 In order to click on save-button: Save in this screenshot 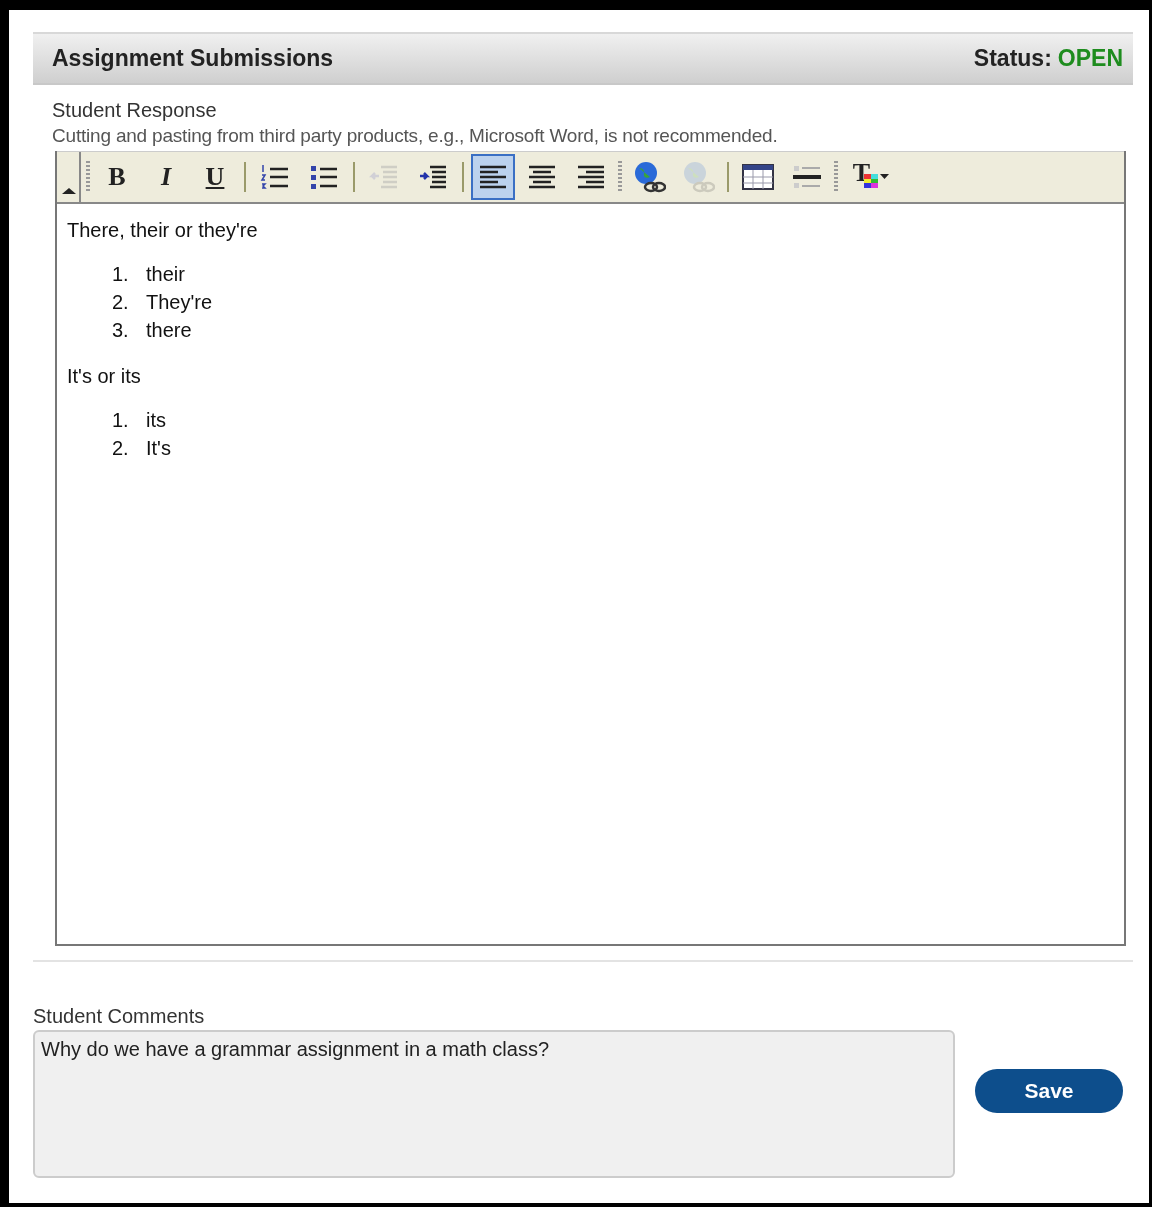, I will do `click(1049, 1091)`.